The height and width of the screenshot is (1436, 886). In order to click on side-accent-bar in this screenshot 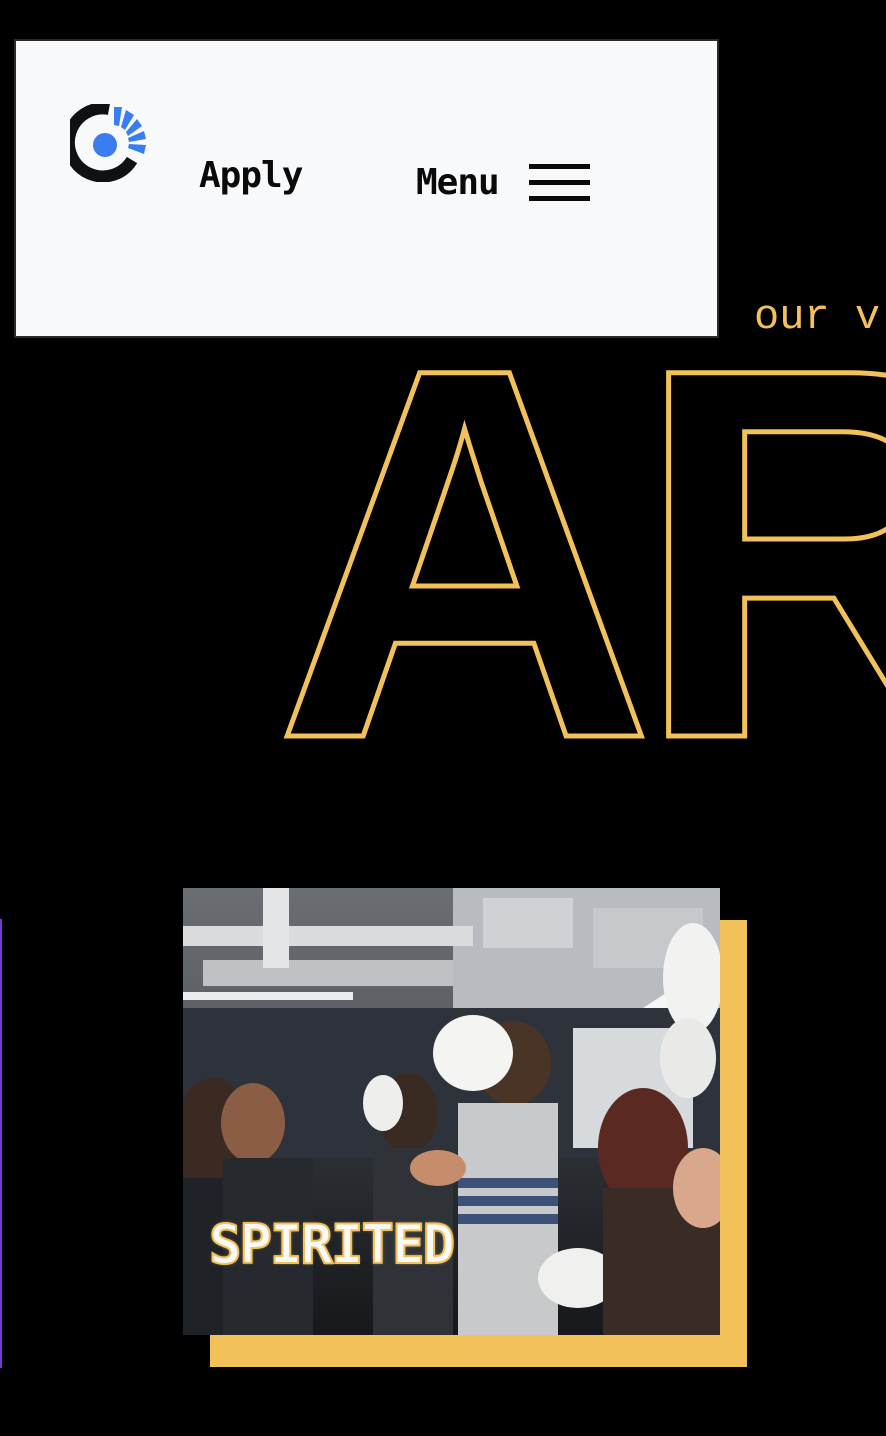, I will do `click(1, 1143)`.